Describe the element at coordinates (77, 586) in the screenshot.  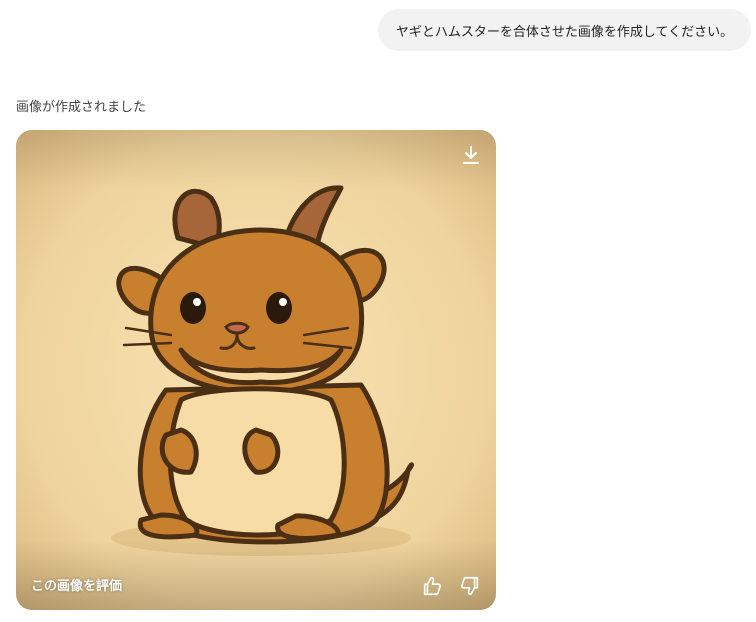
I see `rate-image-label: この画像を評価` at that location.